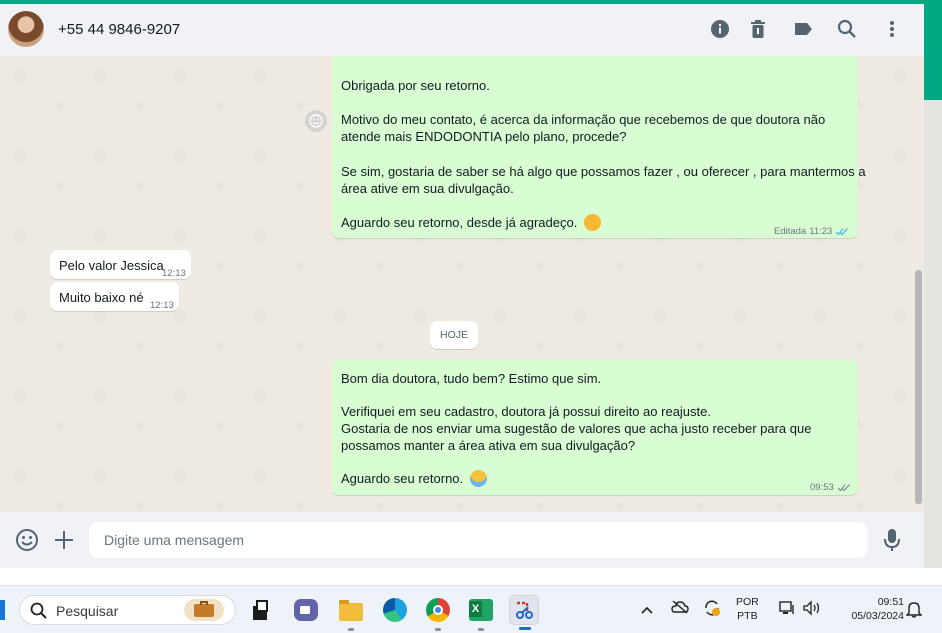 Image resolution: width=942 pixels, height=633 pixels. What do you see at coordinates (747, 609) in the screenshot?
I see `language-indicator: POR PTB` at bounding box center [747, 609].